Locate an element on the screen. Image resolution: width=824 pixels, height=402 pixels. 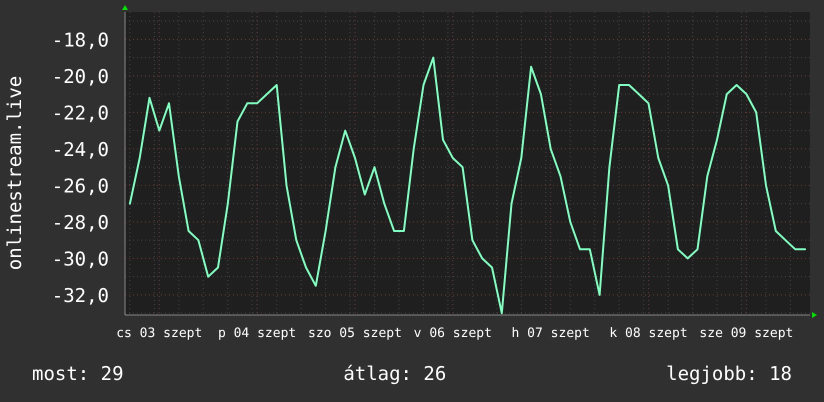
stat-text: most: 29 is located at coordinates (78, 373).